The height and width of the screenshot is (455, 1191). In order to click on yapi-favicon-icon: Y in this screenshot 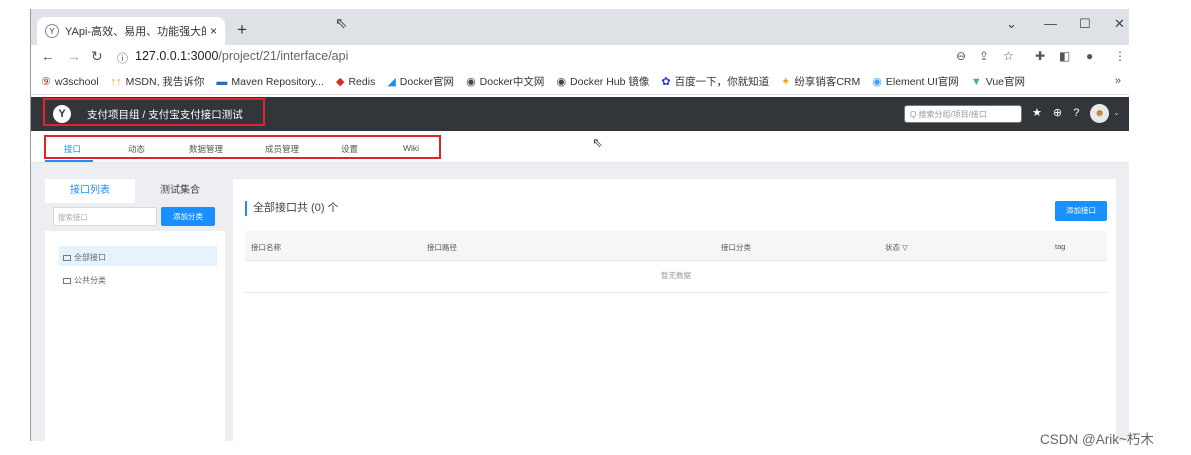, I will do `click(52, 31)`.